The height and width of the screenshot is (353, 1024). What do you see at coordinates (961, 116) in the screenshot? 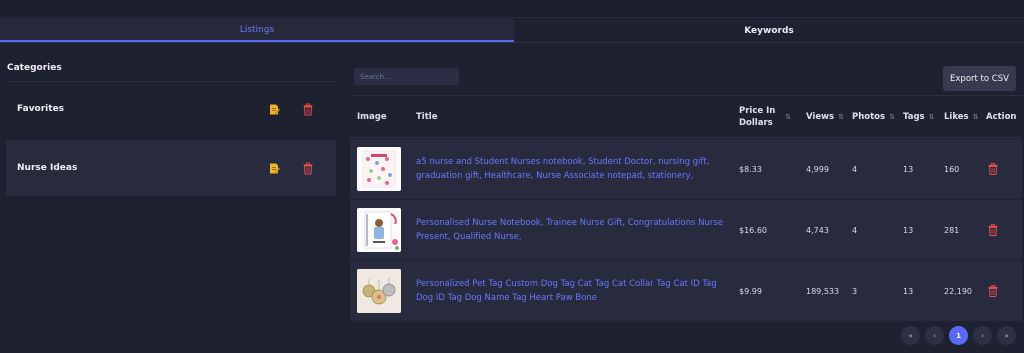
I see `header-likes: Likes ⇅` at bounding box center [961, 116].